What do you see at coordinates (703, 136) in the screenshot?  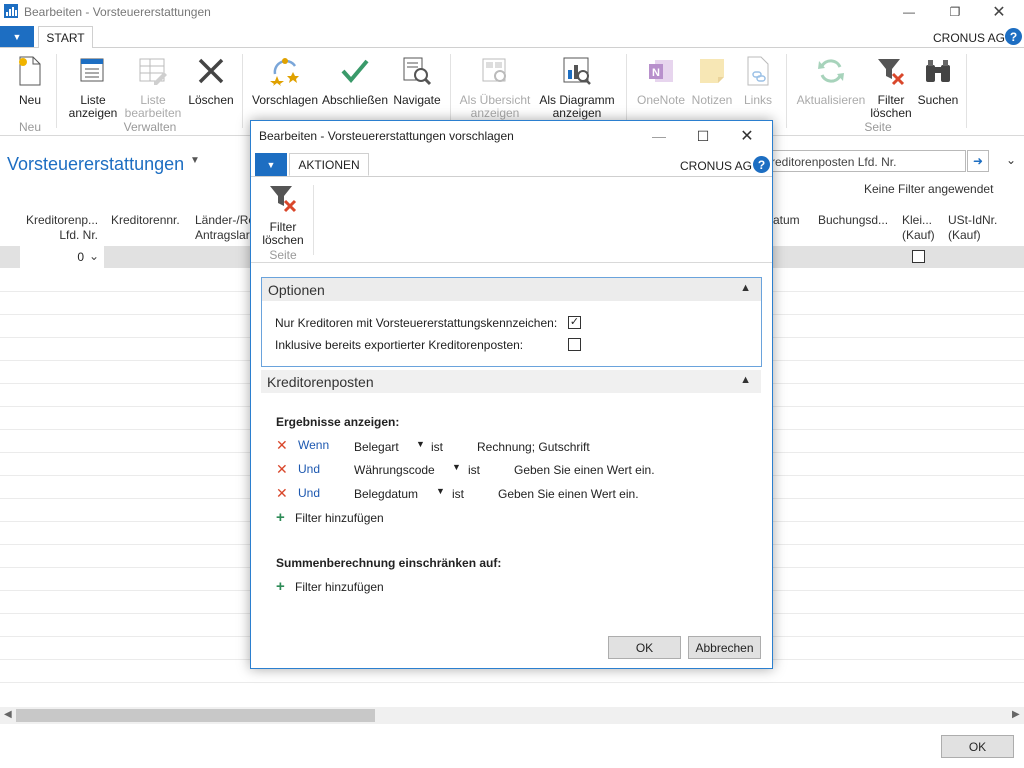 I see `dialog-maximize-button: ☐` at bounding box center [703, 136].